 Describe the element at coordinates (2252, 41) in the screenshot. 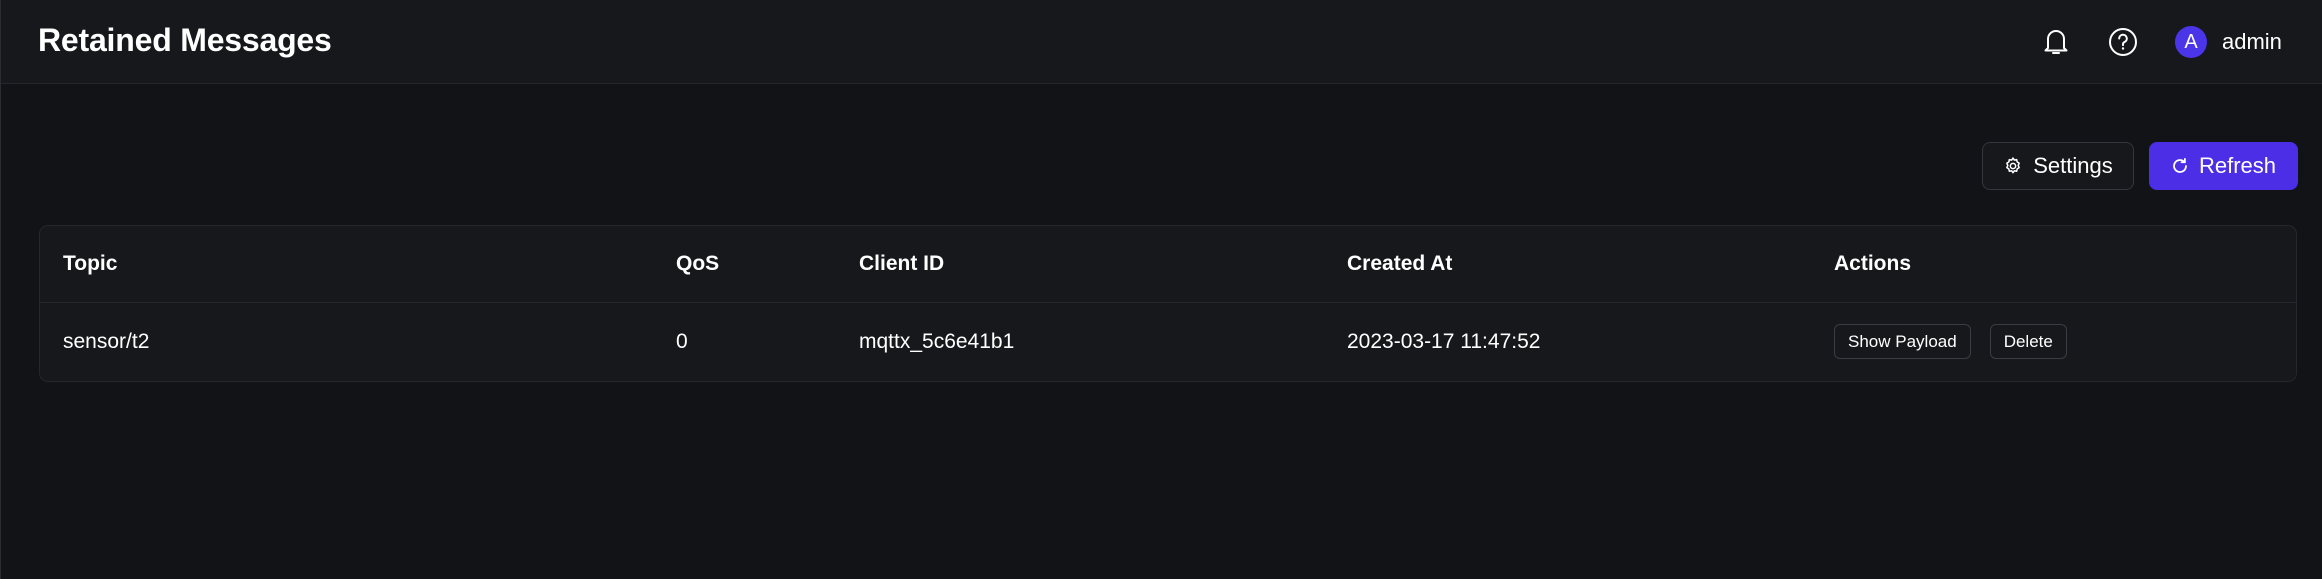

I see `username: admin` at that location.